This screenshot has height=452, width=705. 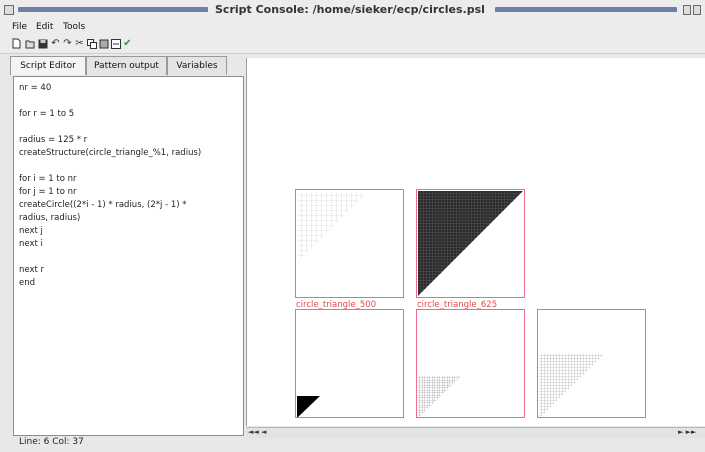 I want to click on paste-icon, so click(x=103, y=43).